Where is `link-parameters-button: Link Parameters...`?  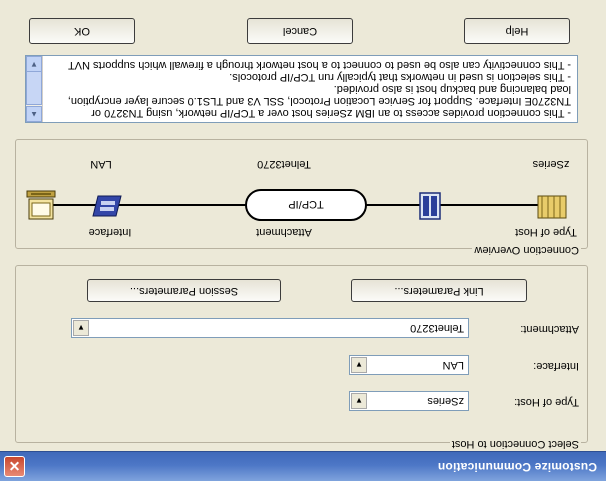 link-parameters-button: Link Parameters... is located at coordinates (439, 290).